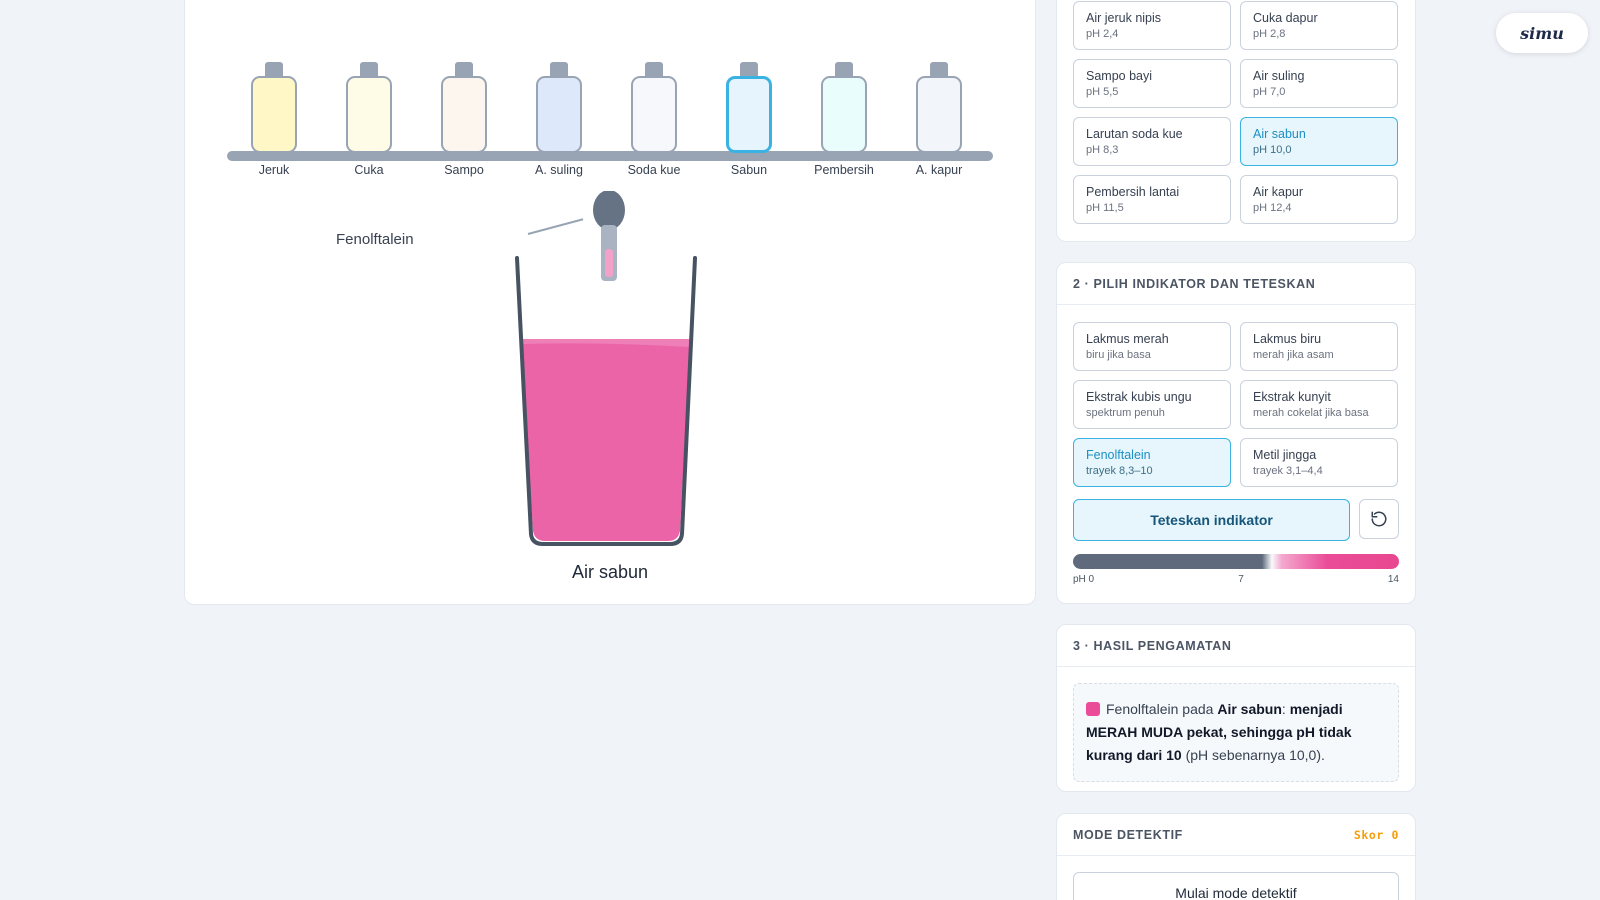  Describe the element at coordinates (464, 170) in the screenshot. I see `bottle-label: Sampo` at that location.